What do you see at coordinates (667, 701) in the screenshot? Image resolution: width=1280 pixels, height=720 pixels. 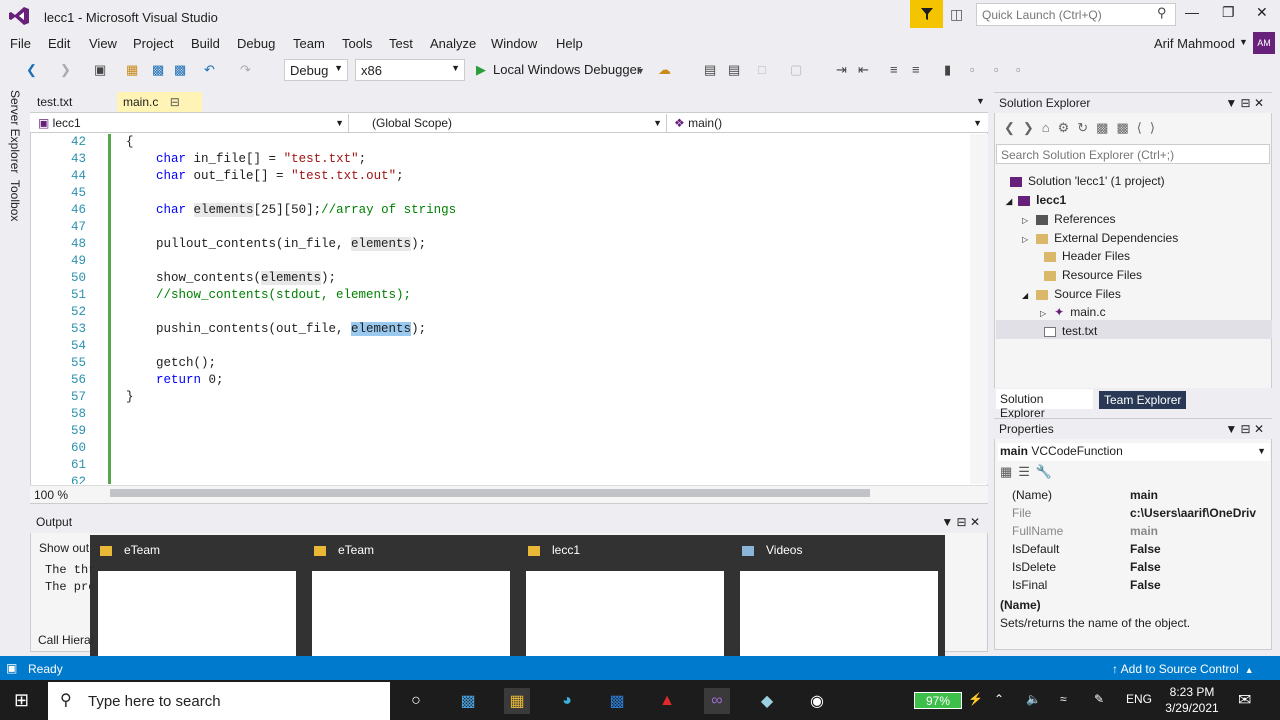 I see `acrobat-icon: ▲` at bounding box center [667, 701].